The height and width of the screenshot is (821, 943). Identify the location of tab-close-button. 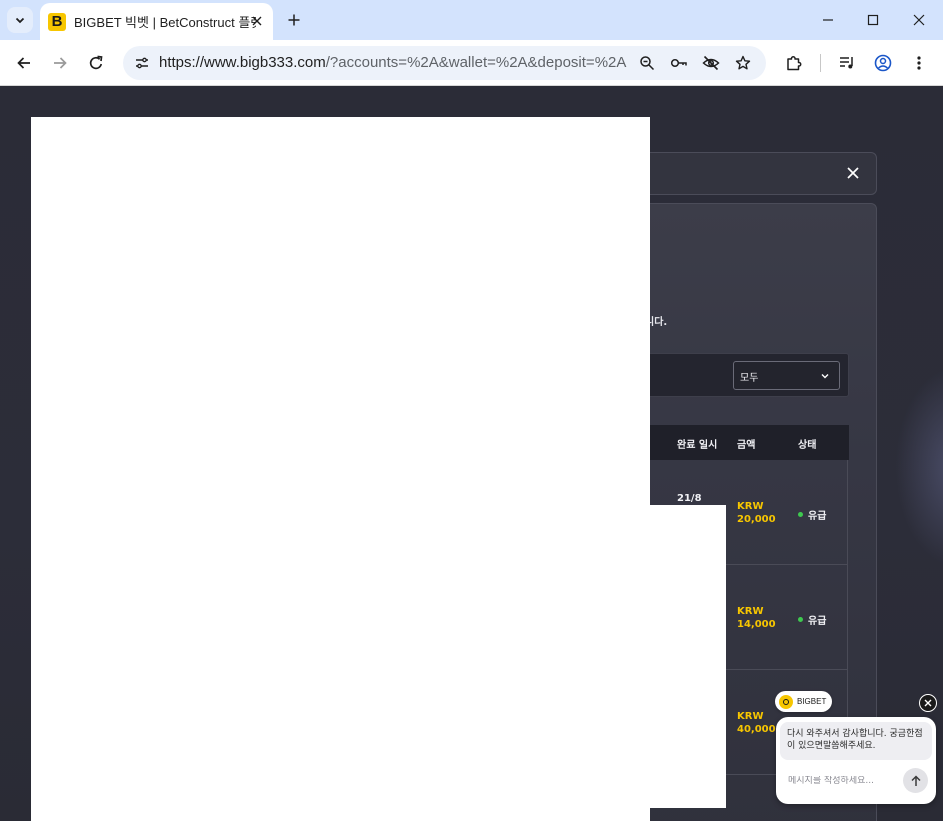
(257, 21).